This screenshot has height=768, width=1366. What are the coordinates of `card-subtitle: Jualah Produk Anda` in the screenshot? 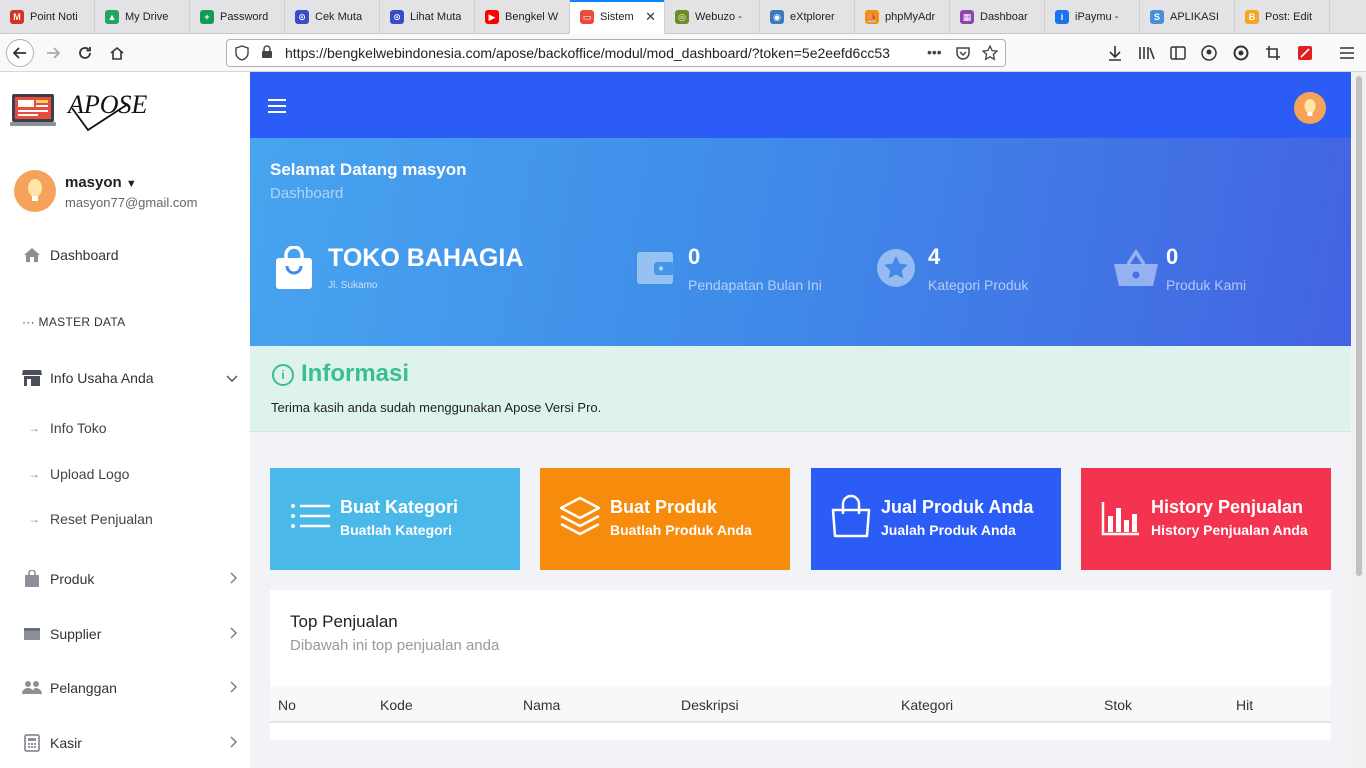 It's located at (948, 530).